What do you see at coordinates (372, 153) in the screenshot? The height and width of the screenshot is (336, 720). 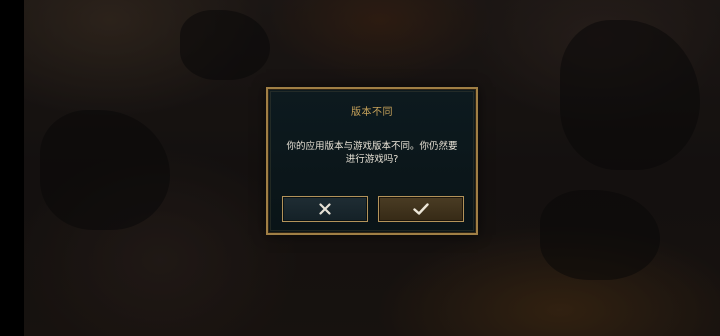 I see `dialog-message: 你的应用版本与游戏版本不同。你仍然要 进行游戏吗?` at bounding box center [372, 153].